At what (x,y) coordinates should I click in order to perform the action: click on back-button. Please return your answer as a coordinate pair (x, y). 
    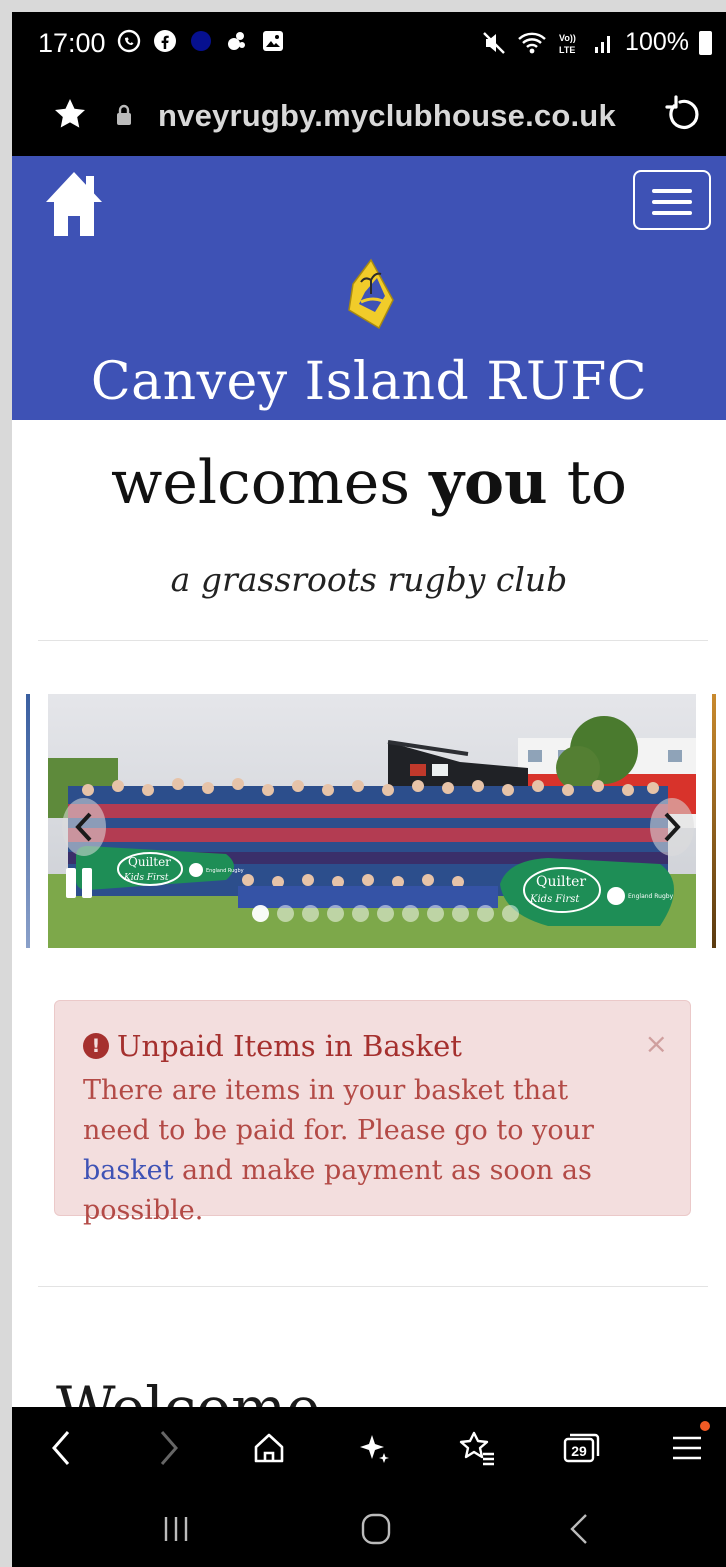
    Looking at the image, I should click on (61, 1448).